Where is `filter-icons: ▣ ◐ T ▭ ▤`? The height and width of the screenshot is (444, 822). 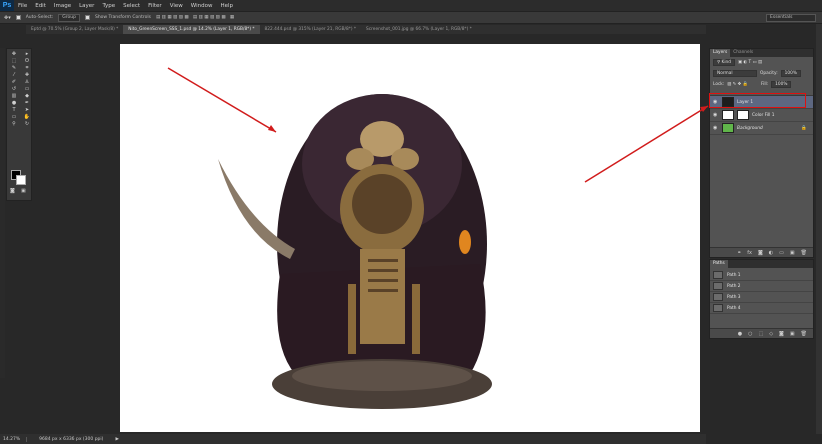 filter-icons: ▣ ◐ T ▭ ▤ is located at coordinates (750, 62).